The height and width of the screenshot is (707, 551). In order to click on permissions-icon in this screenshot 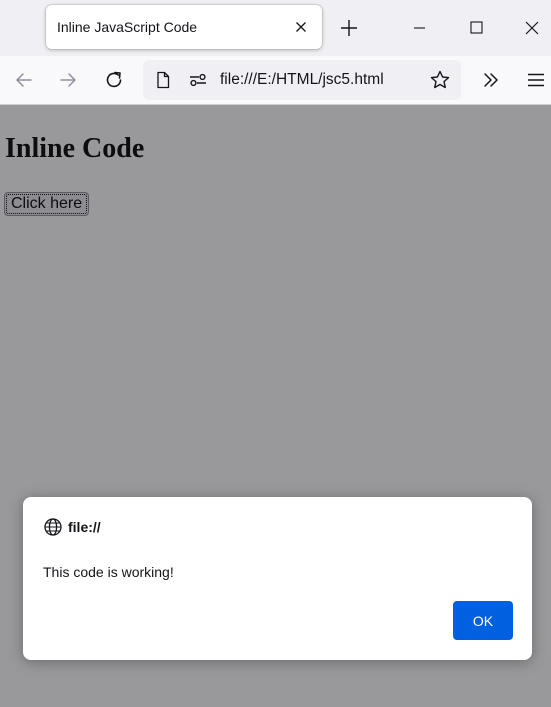, I will do `click(198, 80)`.